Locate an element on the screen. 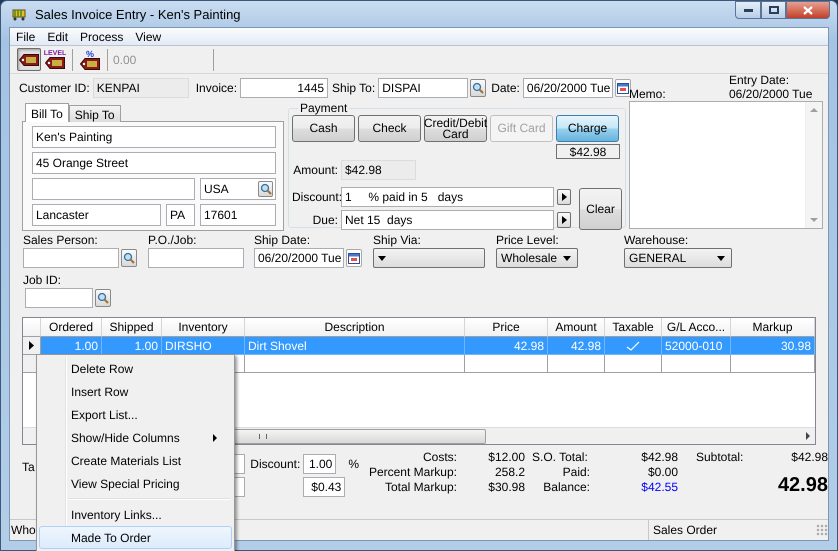 Image resolution: width=838 pixels, height=551 pixels. menu-item: Edit is located at coordinates (57, 36).